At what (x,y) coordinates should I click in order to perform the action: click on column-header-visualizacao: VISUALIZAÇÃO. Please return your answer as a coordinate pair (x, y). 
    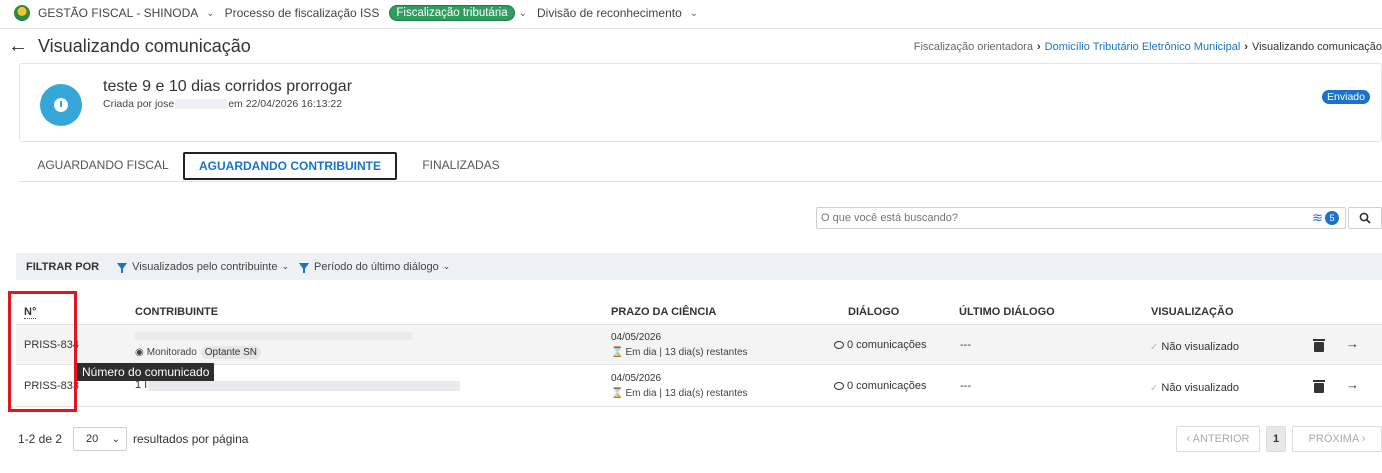
    Looking at the image, I should click on (1192, 312).